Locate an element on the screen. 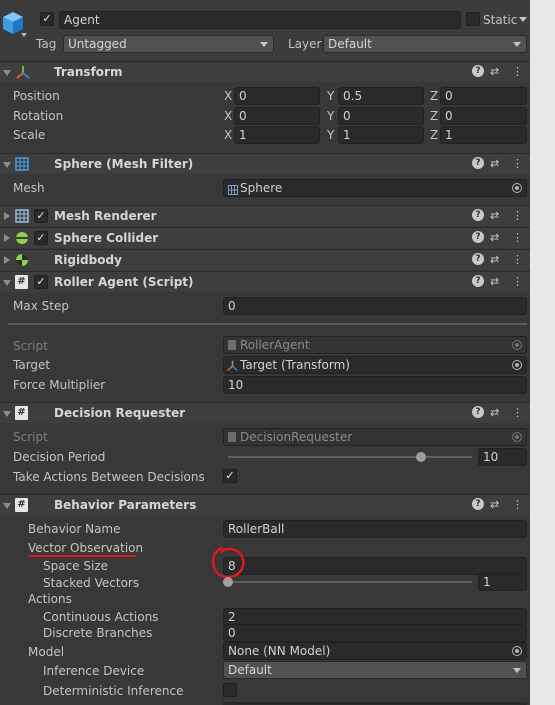 The height and width of the screenshot is (705, 555). roller-agent-help-icon: ? is located at coordinates (478, 281).